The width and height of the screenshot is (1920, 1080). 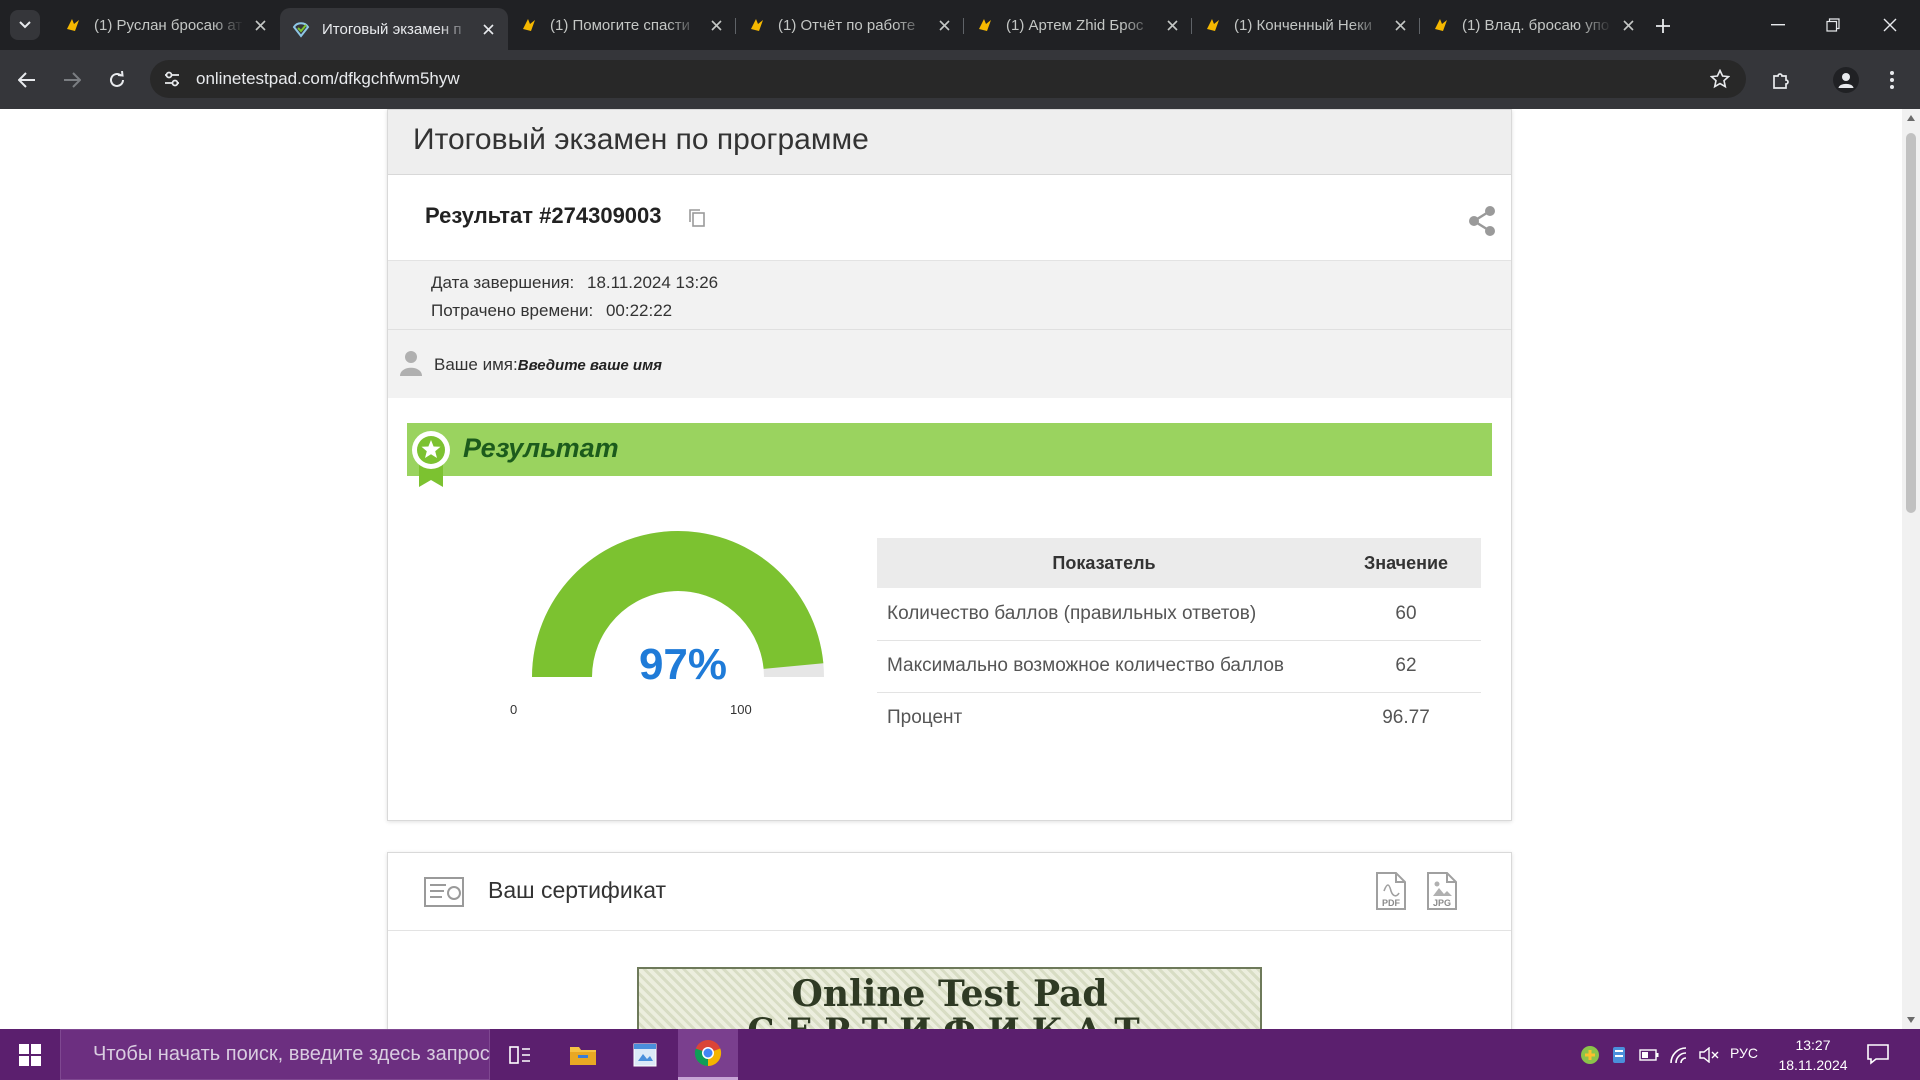 I want to click on puzzle-icon, so click(x=1781, y=81).